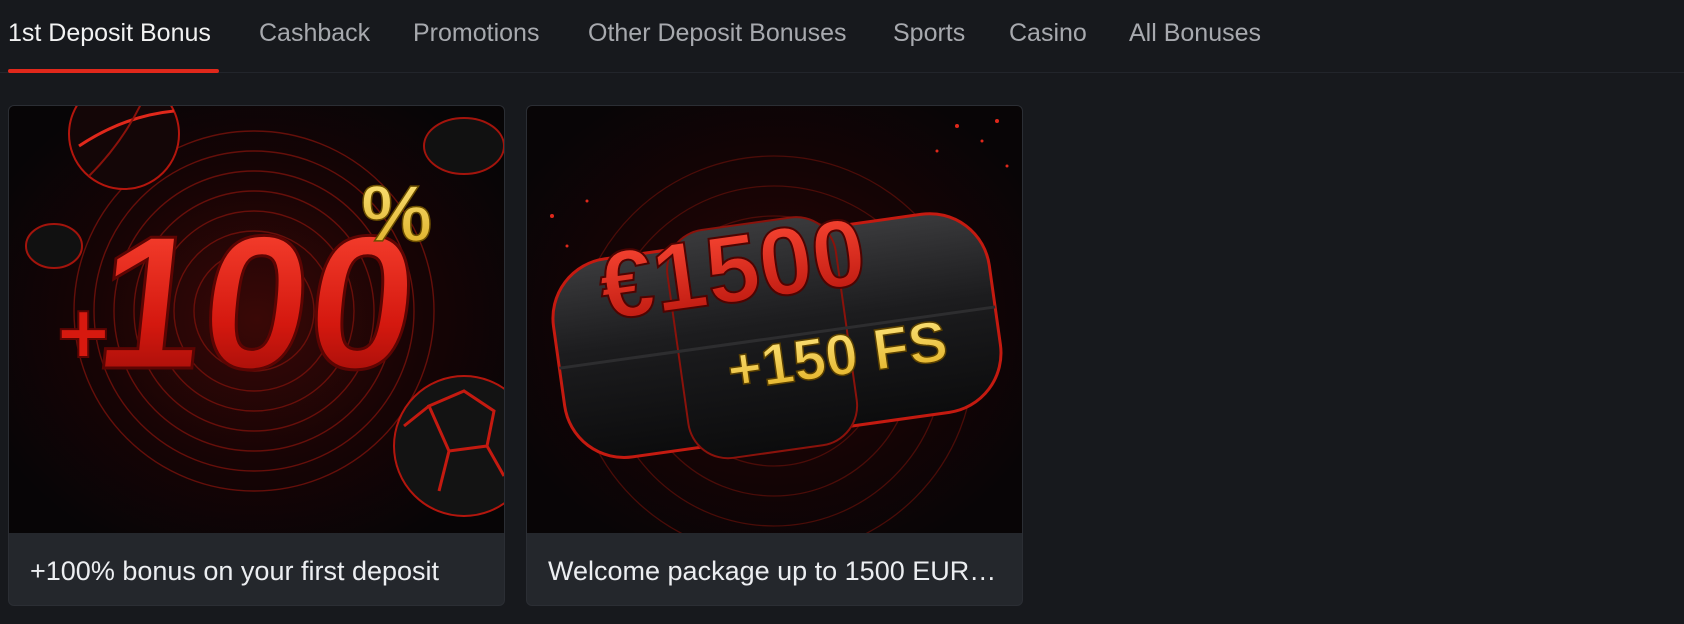  I want to click on tab-promotions: Promotions, so click(476, 36).